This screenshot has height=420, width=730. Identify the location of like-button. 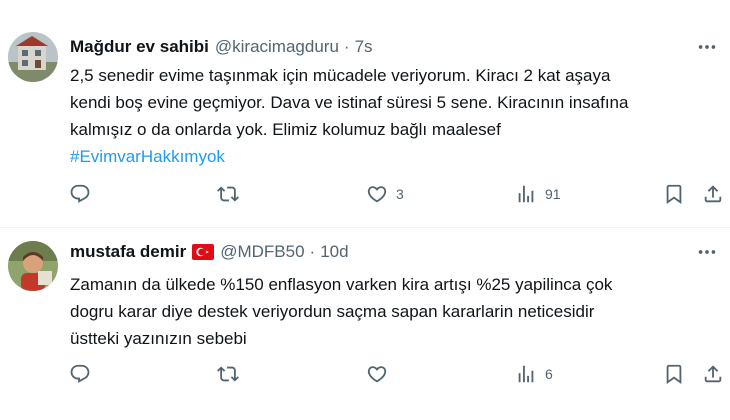
(377, 374).